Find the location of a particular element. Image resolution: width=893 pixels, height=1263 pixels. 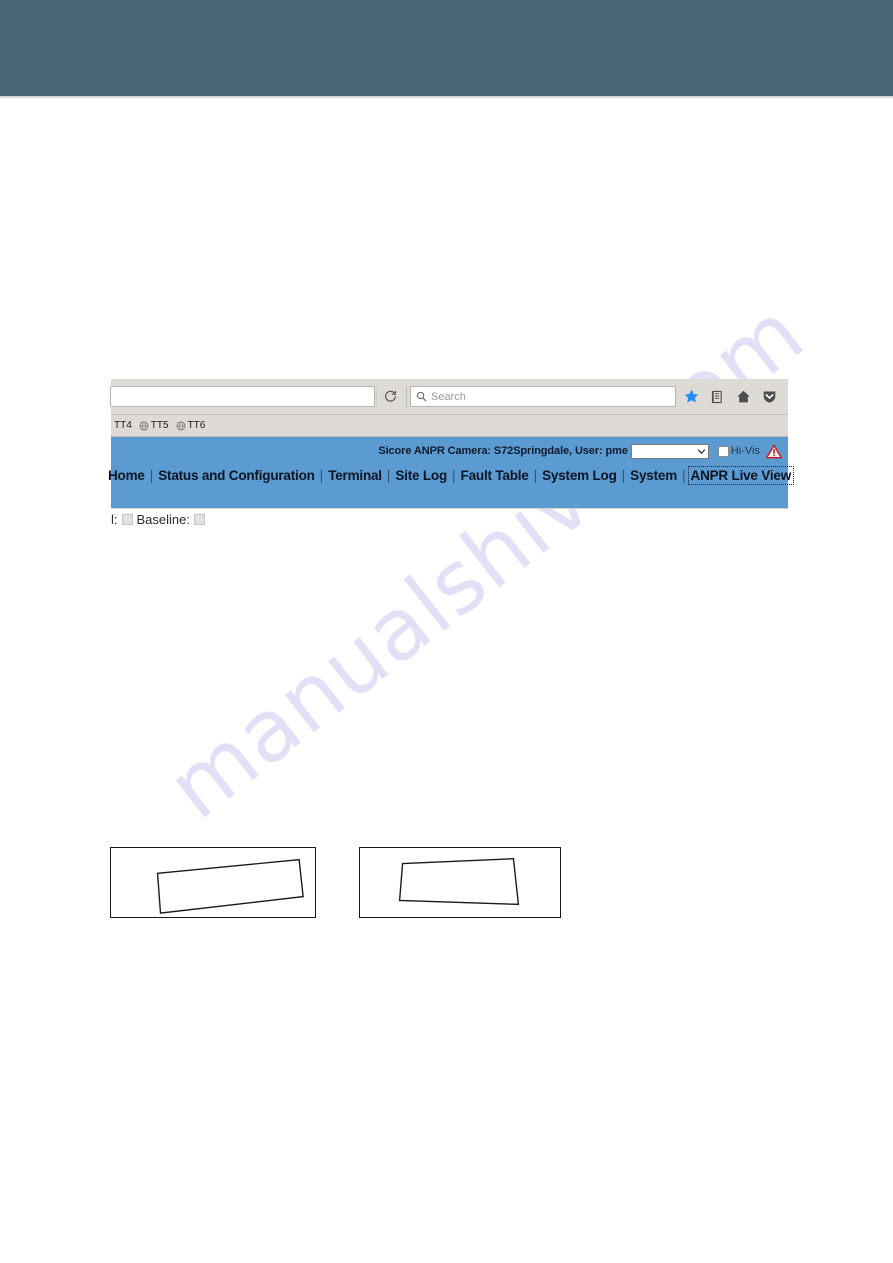

nav-item-system-log: System Log is located at coordinates (579, 475).